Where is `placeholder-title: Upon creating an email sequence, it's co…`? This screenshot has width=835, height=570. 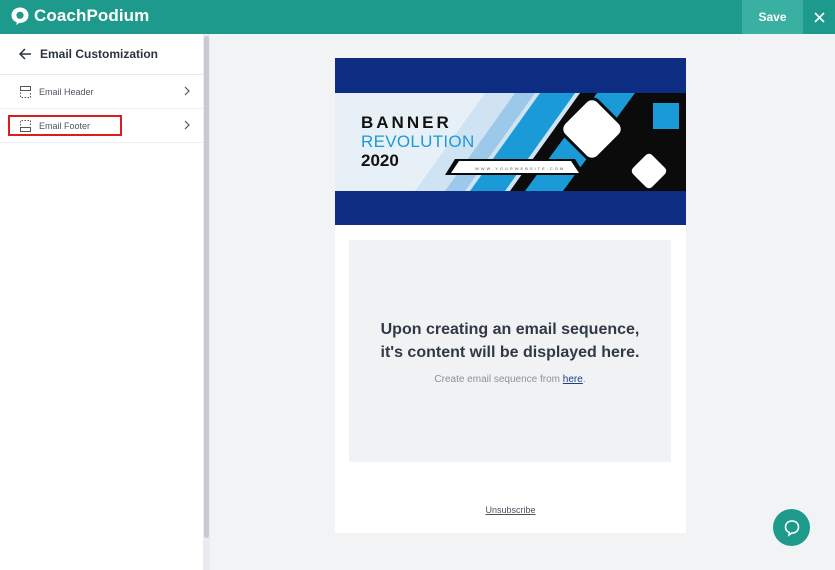
placeholder-title: Upon creating an email sequence, it's co… is located at coordinates (510, 341).